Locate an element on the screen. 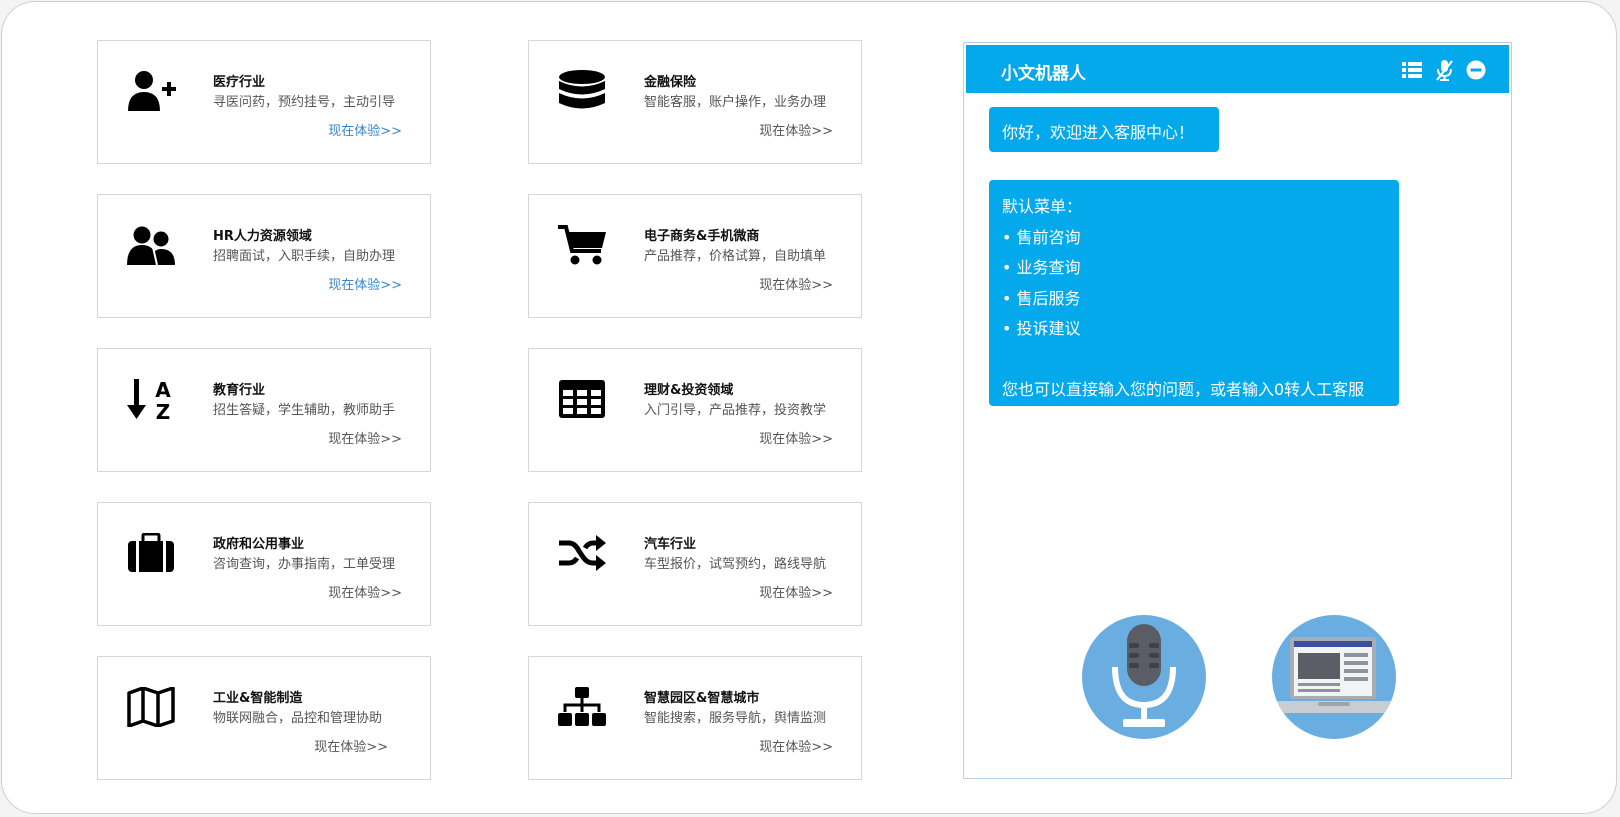 The height and width of the screenshot is (817, 1620). card-automotive: 汽车行业 车型报价，试驾预约，路线导航 现在体验>> is located at coordinates (695, 564).